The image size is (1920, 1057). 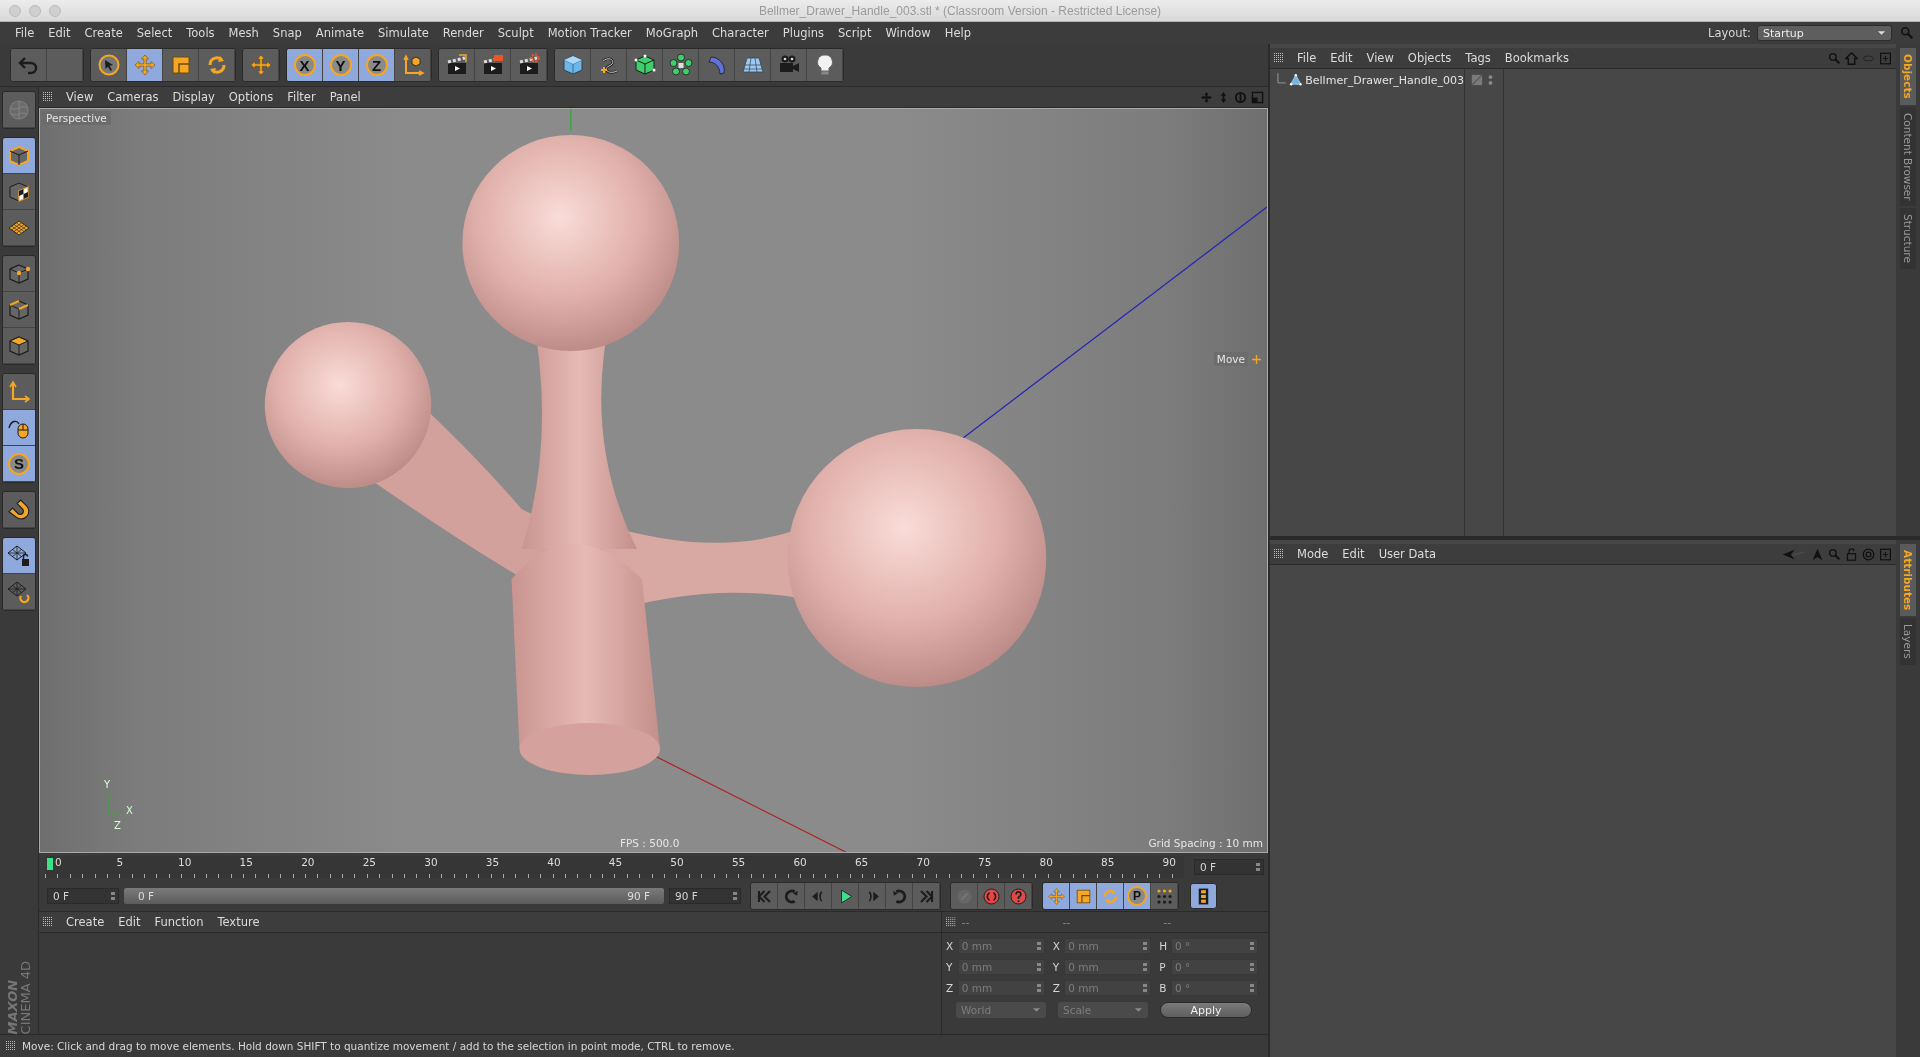 I want to click on move-arrows-icon, so click(x=1056, y=896).